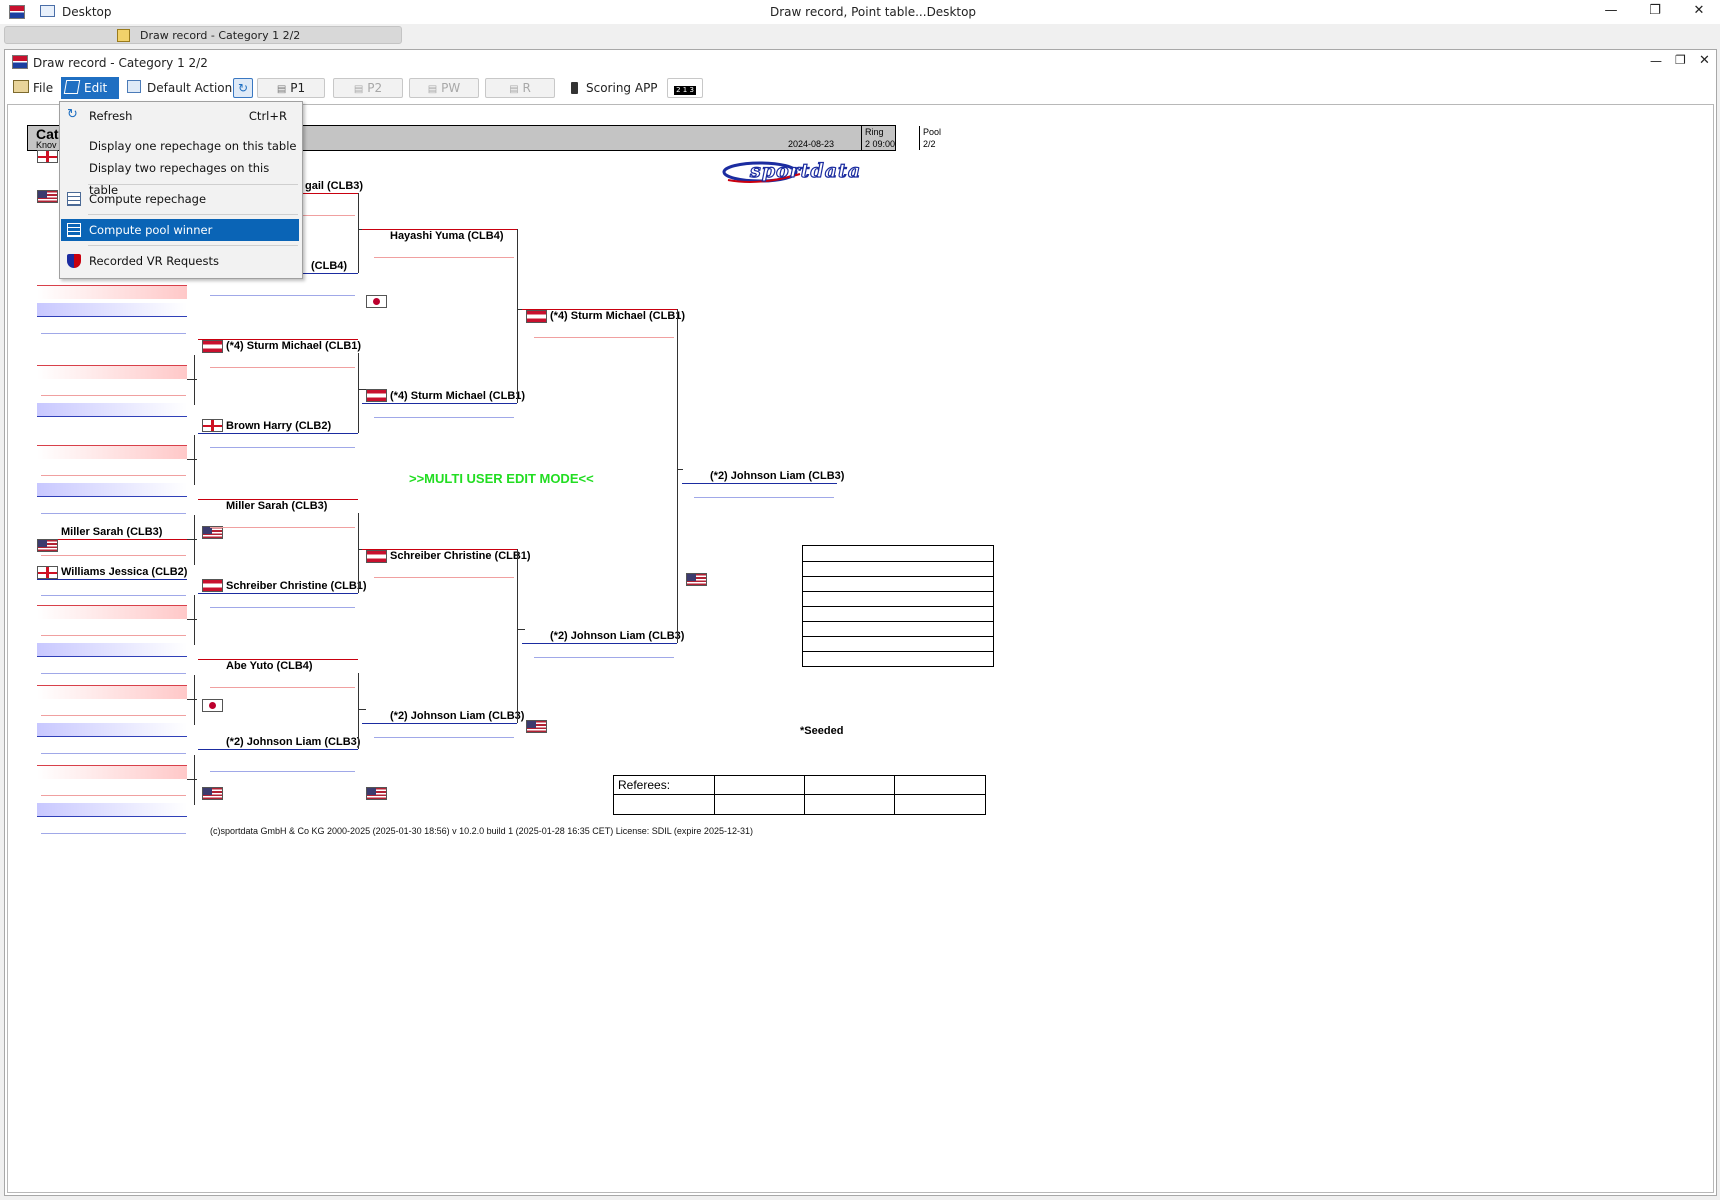 The width and height of the screenshot is (1720, 1200). Describe the element at coordinates (932, 132) in the screenshot. I see `pool-label: Pool` at that location.